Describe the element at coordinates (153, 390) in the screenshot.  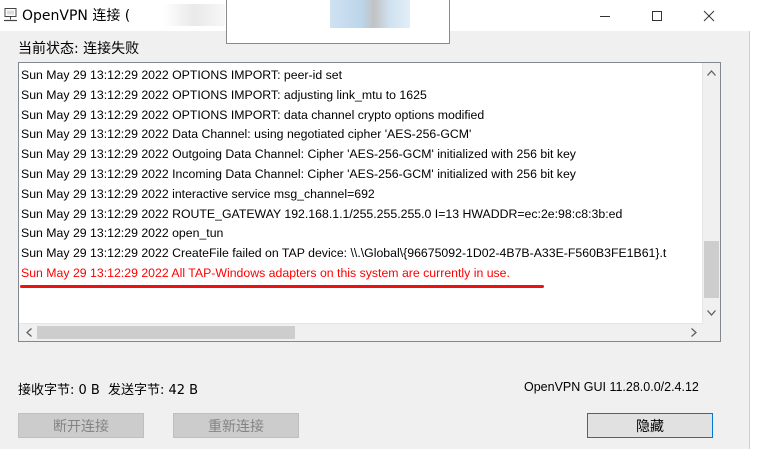
I see `sent-bytes: 发送字节: 42 B` at that location.